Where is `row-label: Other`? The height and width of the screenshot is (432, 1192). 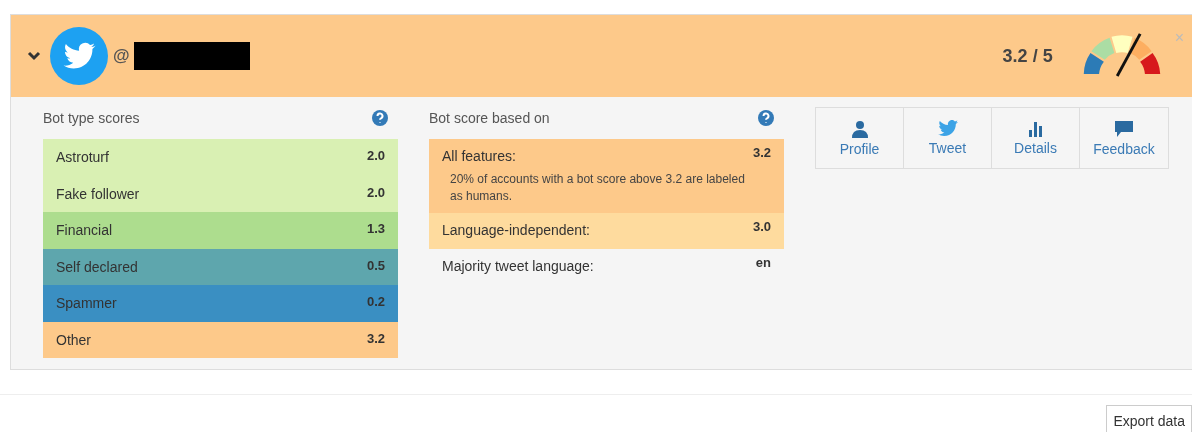 row-label: Other is located at coordinates (73, 339).